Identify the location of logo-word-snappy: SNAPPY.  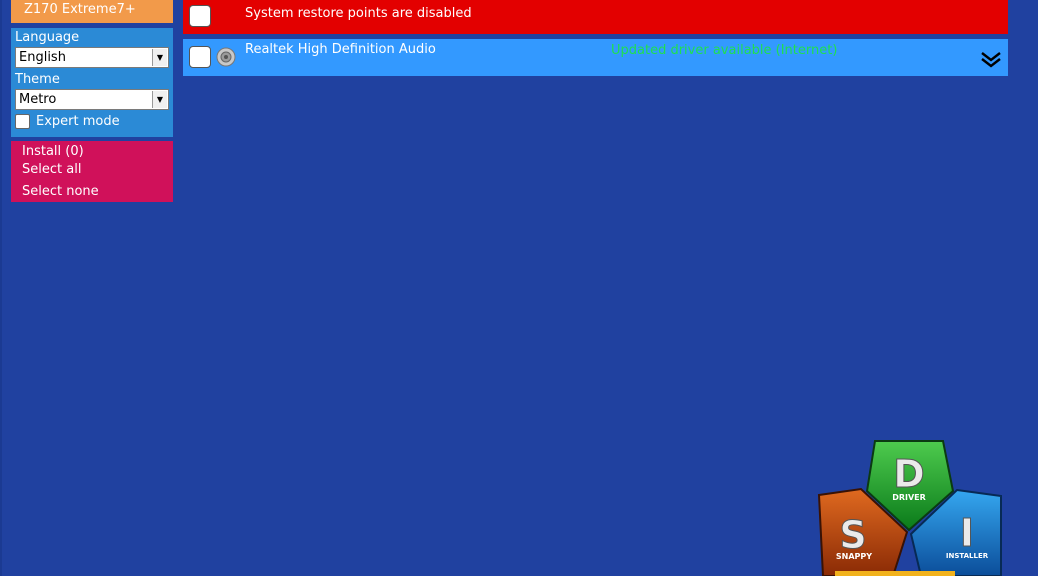
(854, 556).